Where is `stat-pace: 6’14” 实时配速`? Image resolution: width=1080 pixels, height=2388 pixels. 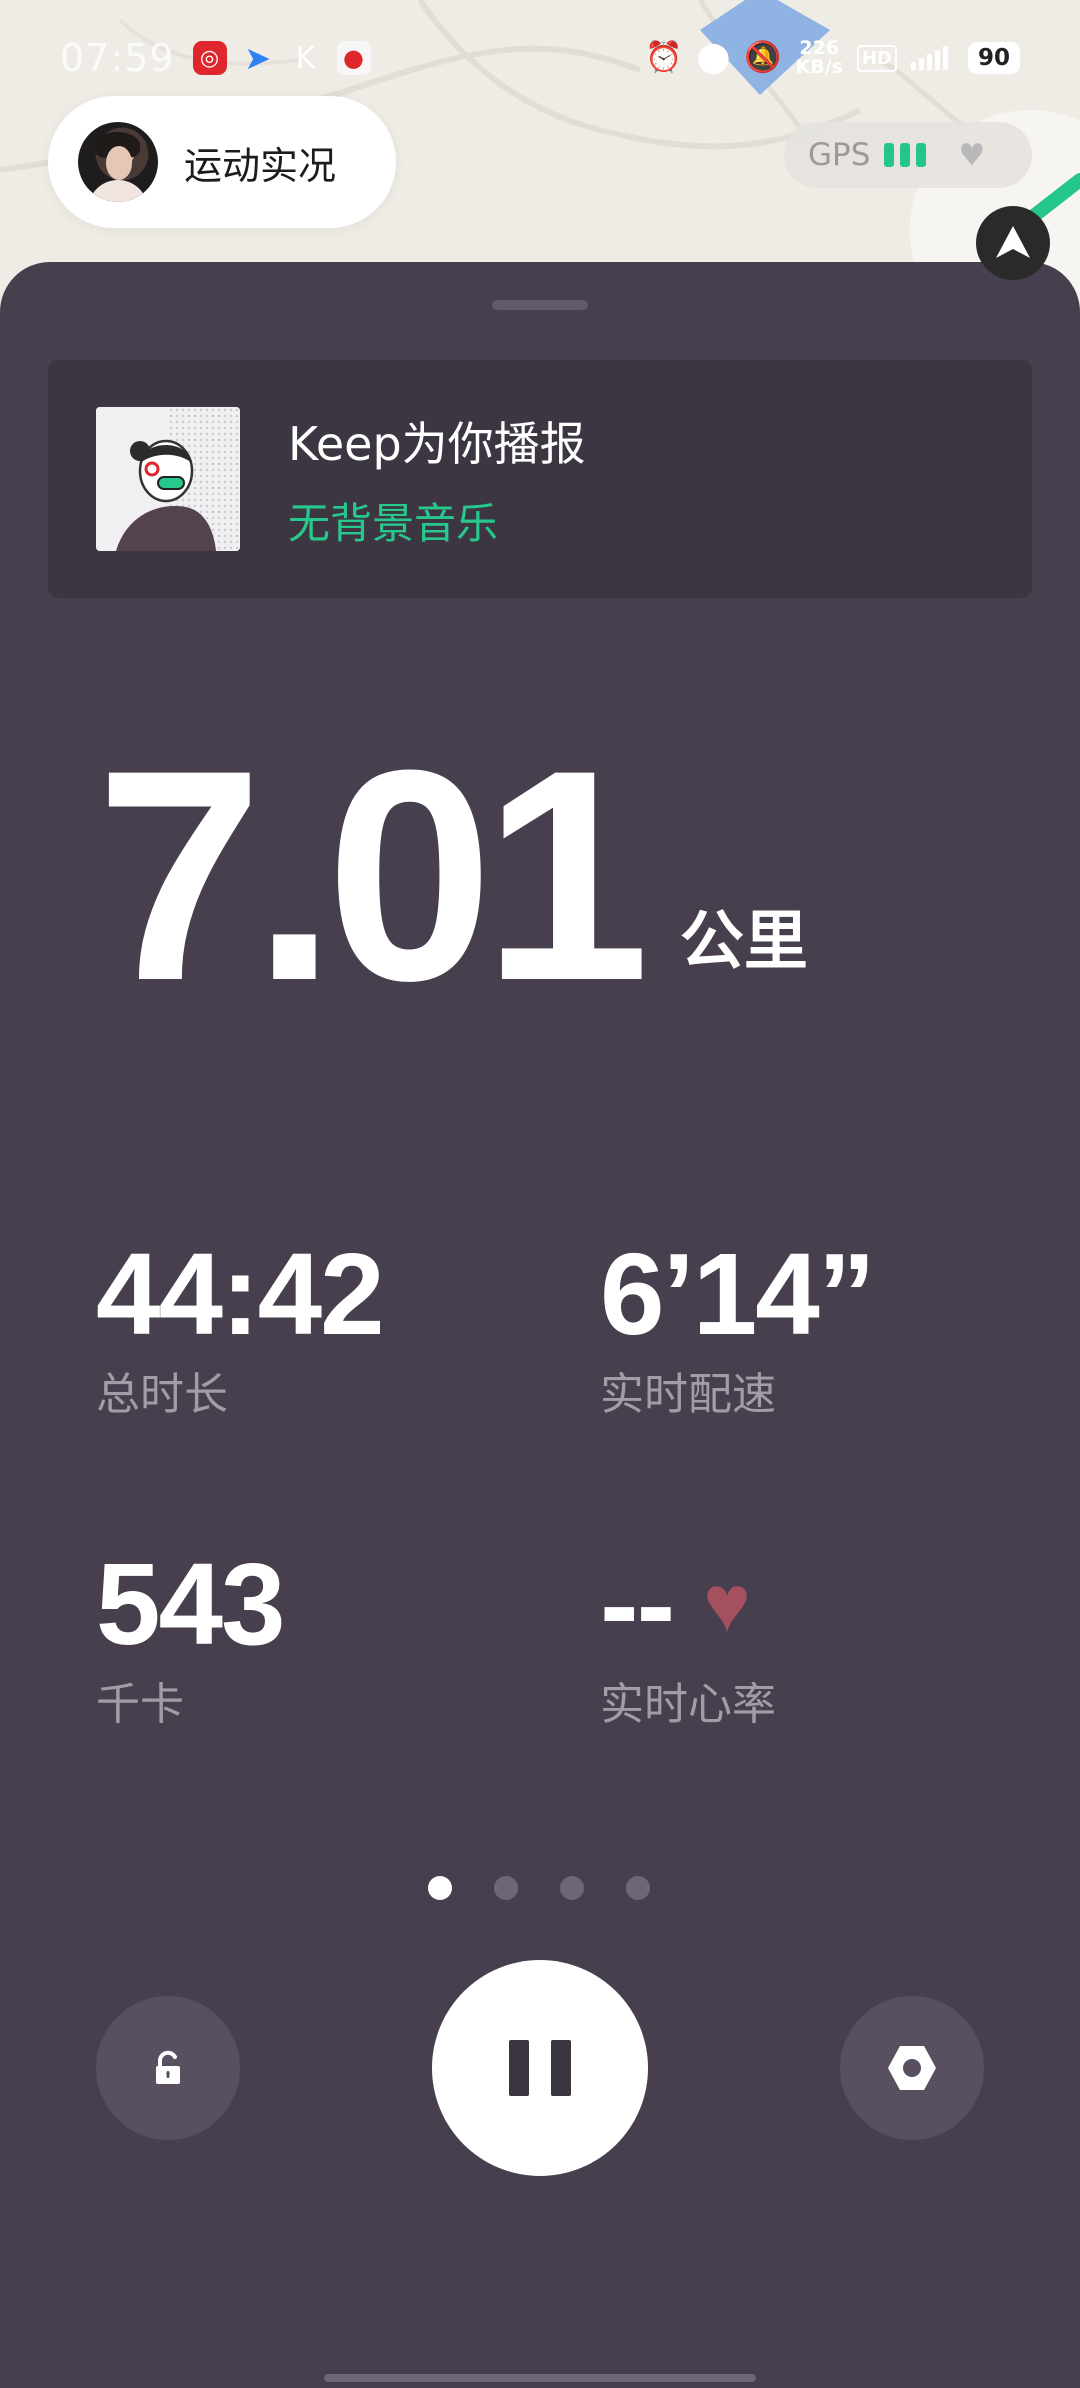 stat-pace: 6’14” 实时配速 is located at coordinates (738, 1325).